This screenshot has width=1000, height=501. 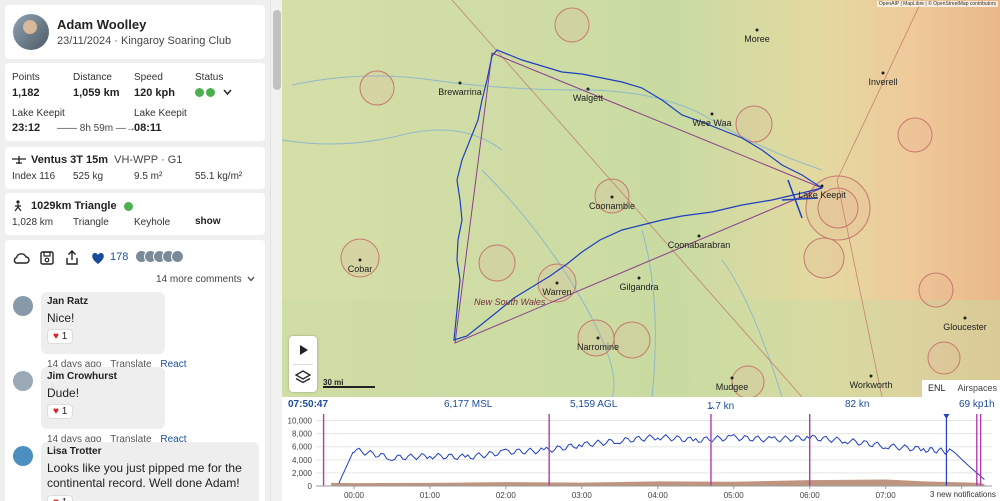 I want to click on region-label: New South Wales, so click(x=510, y=302).